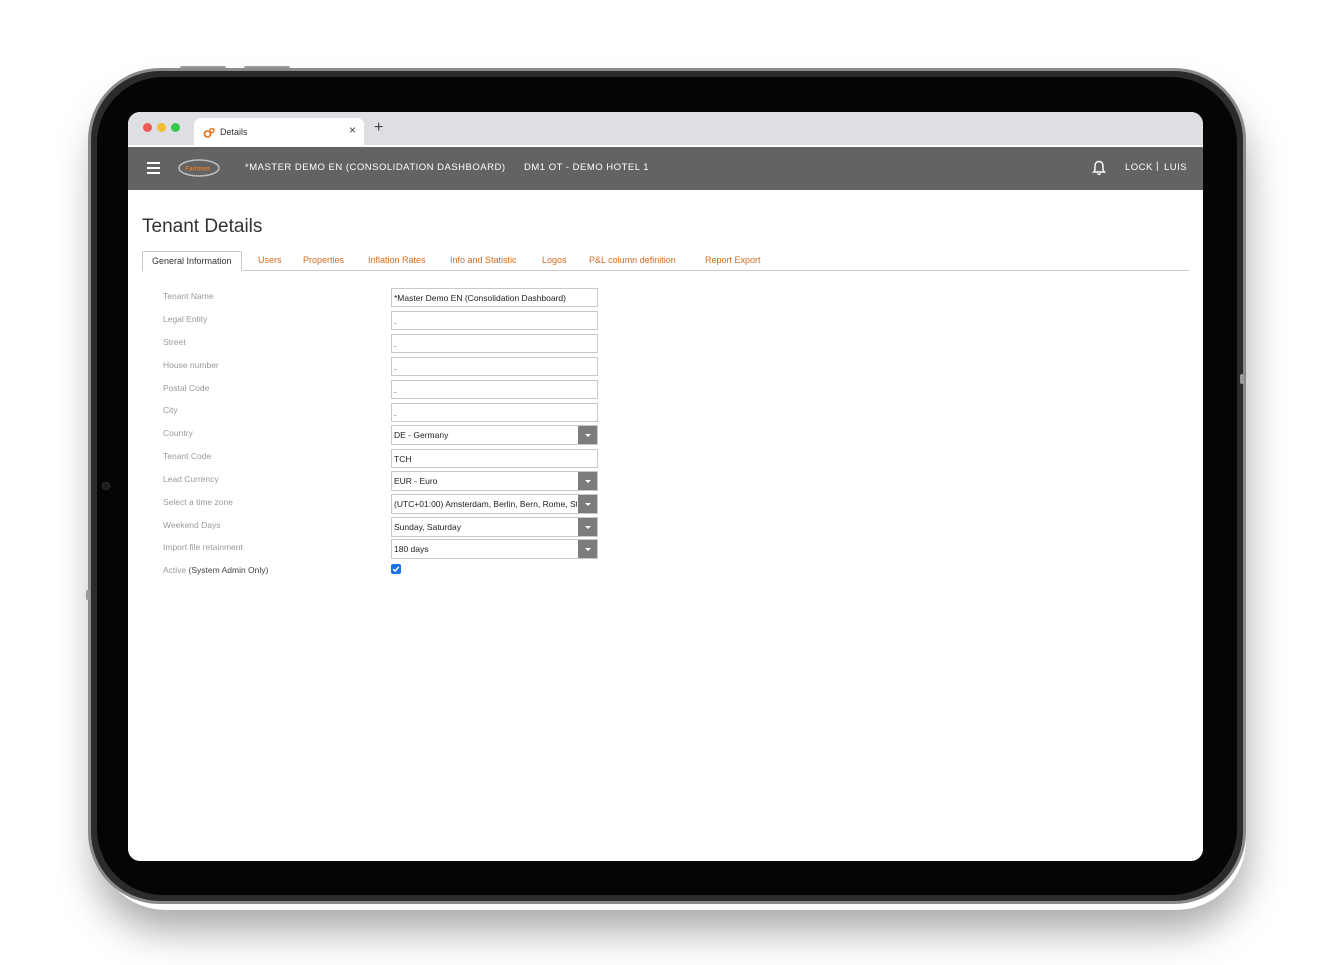  I want to click on fairmas-logo: Fairmas, so click(199, 168).